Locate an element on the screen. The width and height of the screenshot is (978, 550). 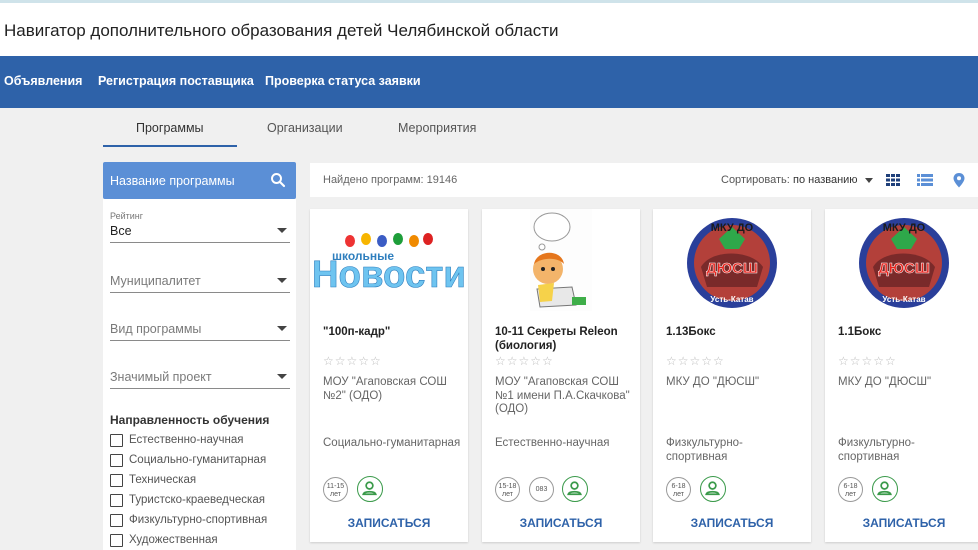
rating-label: Рейтинг is located at coordinates (127, 216).